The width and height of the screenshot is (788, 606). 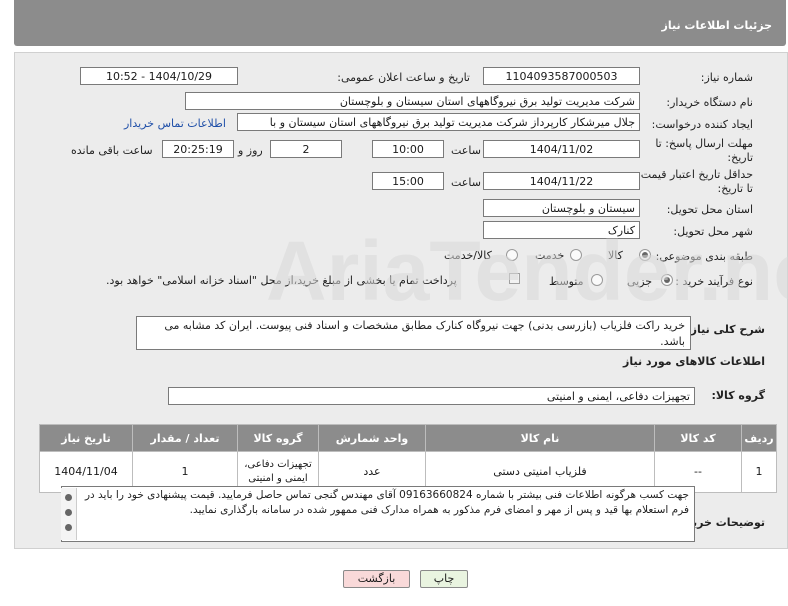 What do you see at coordinates (735, 188) in the screenshot?
I see `validity-label-2: تا تاریخ:` at bounding box center [735, 188].